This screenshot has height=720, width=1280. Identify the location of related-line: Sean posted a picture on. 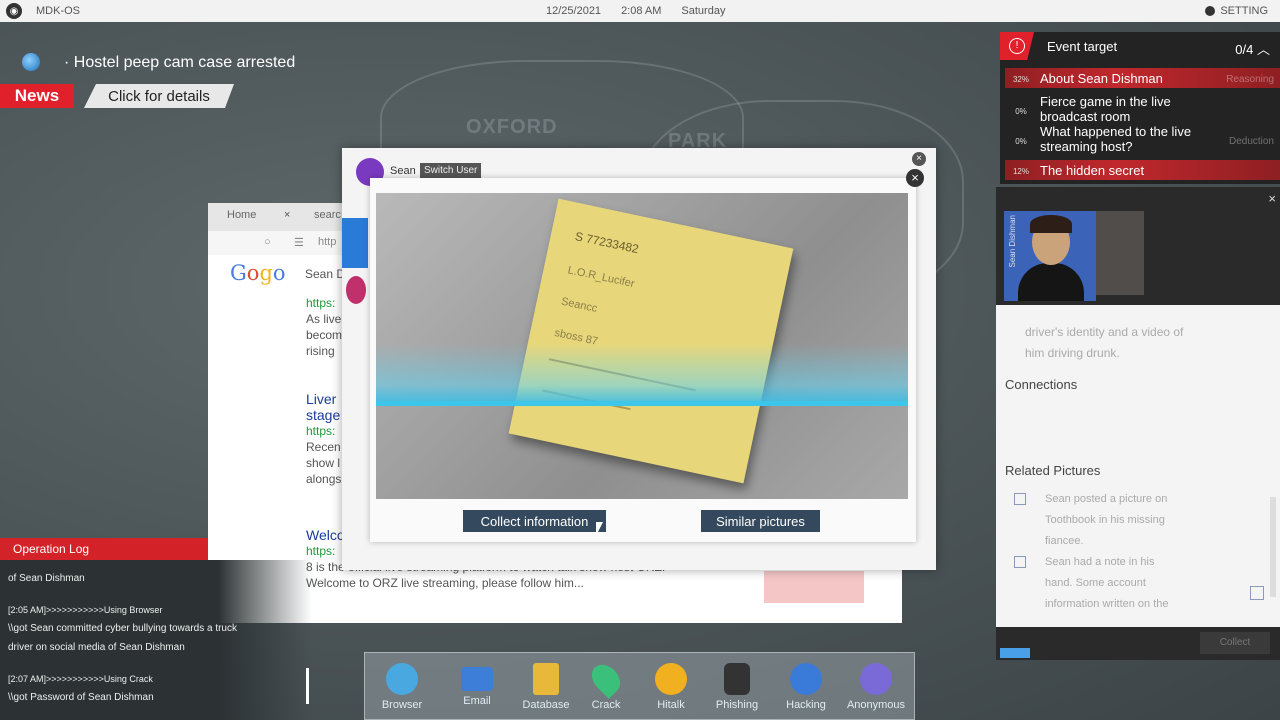
(1106, 499).